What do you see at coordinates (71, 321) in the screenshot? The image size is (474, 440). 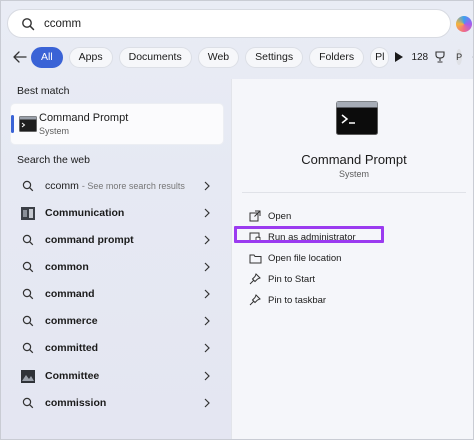 I see `result-label: commerce` at bounding box center [71, 321].